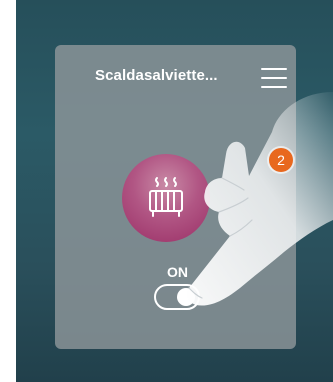 This screenshot has height=382, width=333. I want to click on power-toggle, so click(177, 297).